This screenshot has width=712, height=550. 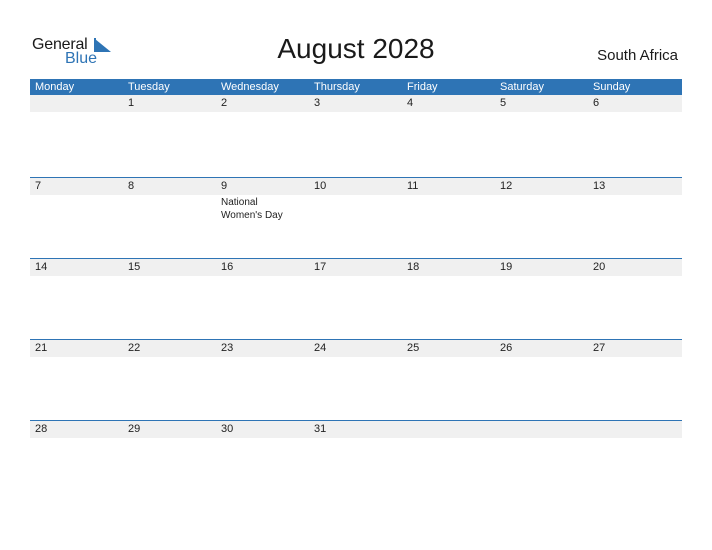 What do you see at coordinates (422, 87) in the screenshot?
I see `weekday-friday: Friday` at bounding box center [422, 87].